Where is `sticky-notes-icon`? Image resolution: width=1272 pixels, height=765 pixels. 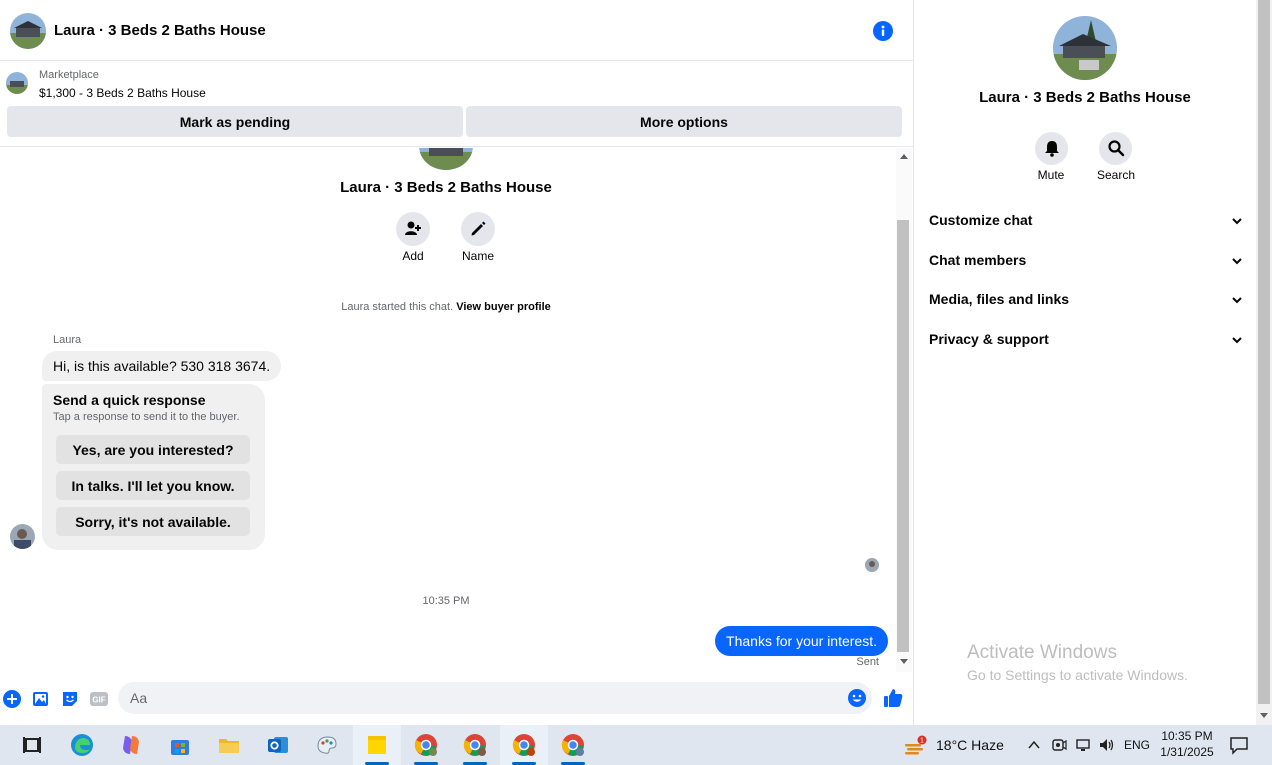
sticky-notes-icon is located at coordinates (377, 745).